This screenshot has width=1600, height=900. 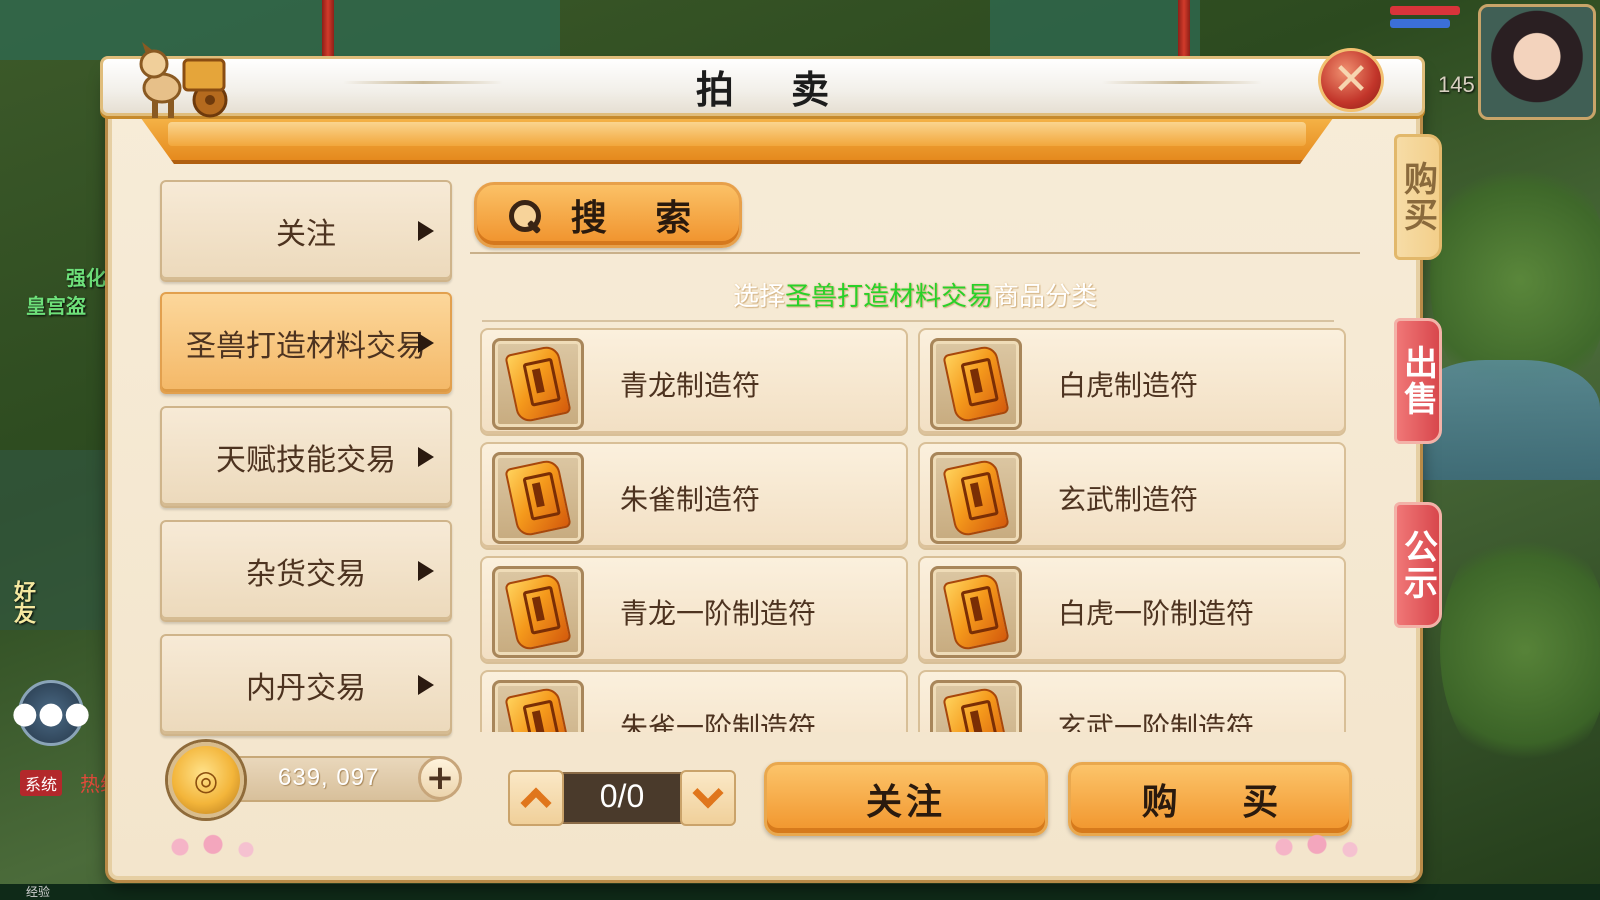 I want to click on category-label: 内丹交易, so click(x=306, y=688).